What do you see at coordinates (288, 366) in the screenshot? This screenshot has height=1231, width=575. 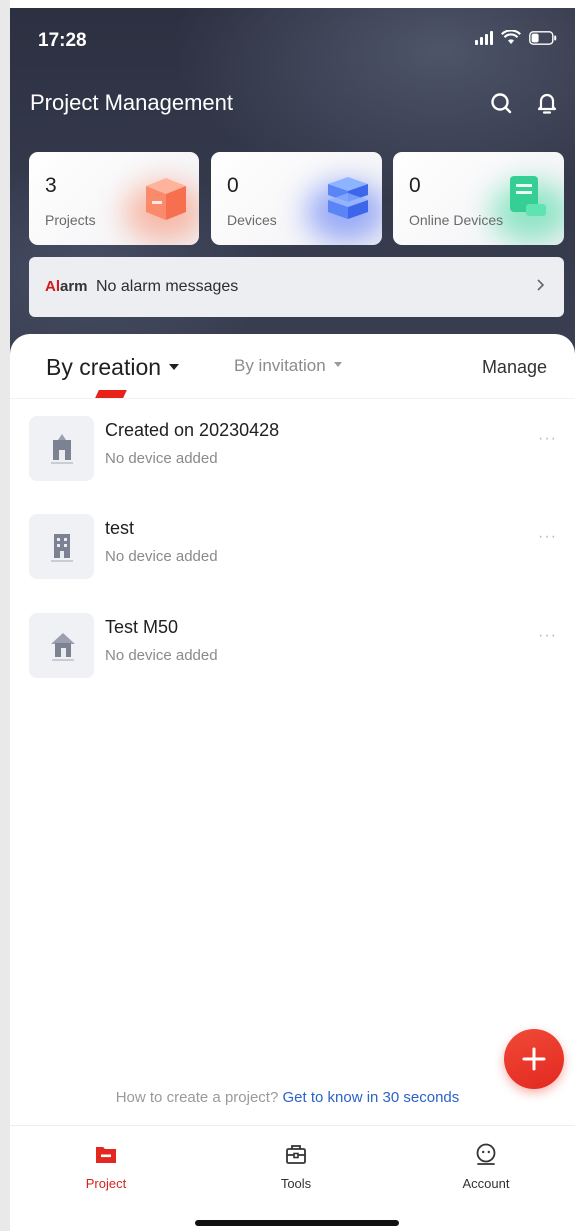 I see `tab-by-invitation: By invitation` at bounding box center [288, 366].